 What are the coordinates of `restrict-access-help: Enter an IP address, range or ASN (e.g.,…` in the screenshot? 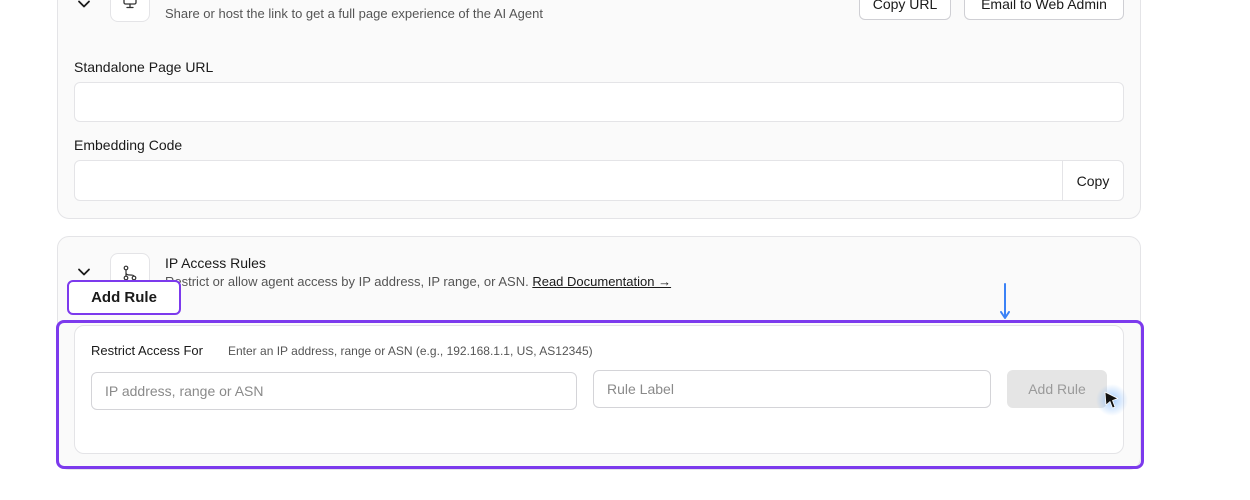 It's located at (410, 351).